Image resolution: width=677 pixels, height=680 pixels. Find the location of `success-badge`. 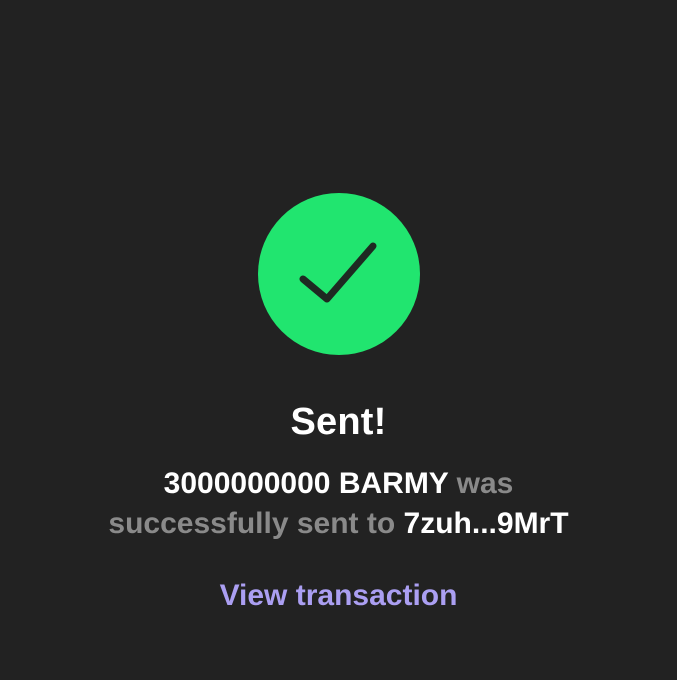

success-badge is located at coordinates (339, 274).